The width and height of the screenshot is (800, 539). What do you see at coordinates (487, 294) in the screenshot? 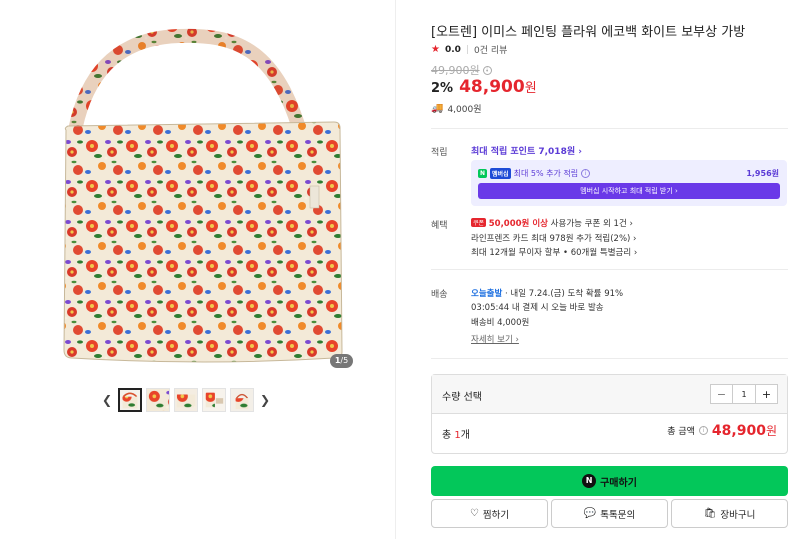
I see `today-shipping-badge: 오늘출발` at bounding box center [487, 294].